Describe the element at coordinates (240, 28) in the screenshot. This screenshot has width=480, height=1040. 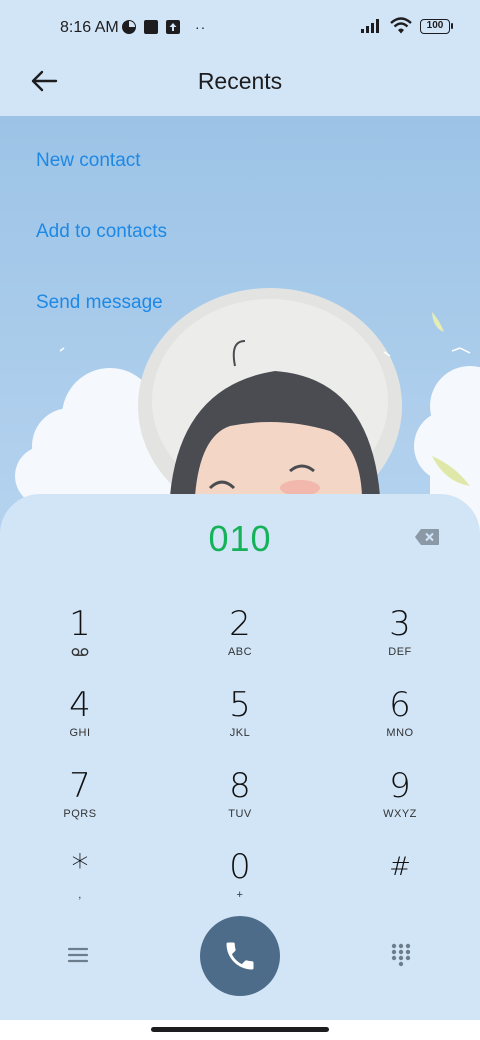
I see `status-bar: 8:16 AM ·· 100` at that location.